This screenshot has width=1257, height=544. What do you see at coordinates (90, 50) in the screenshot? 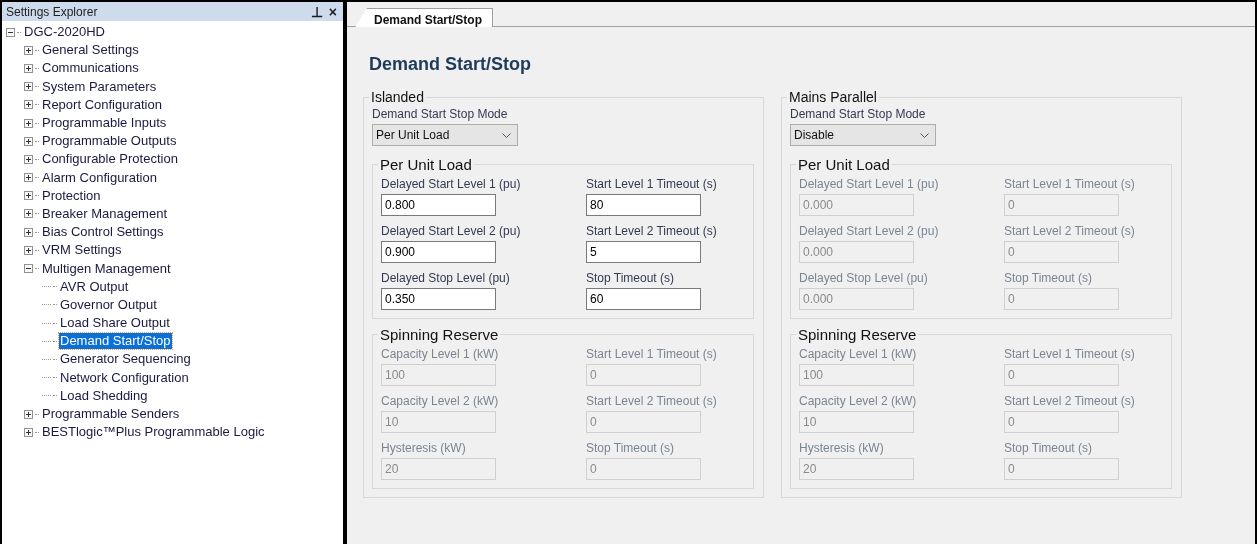
I see `tree-item: General Settings` at bounding box center [90, 50].